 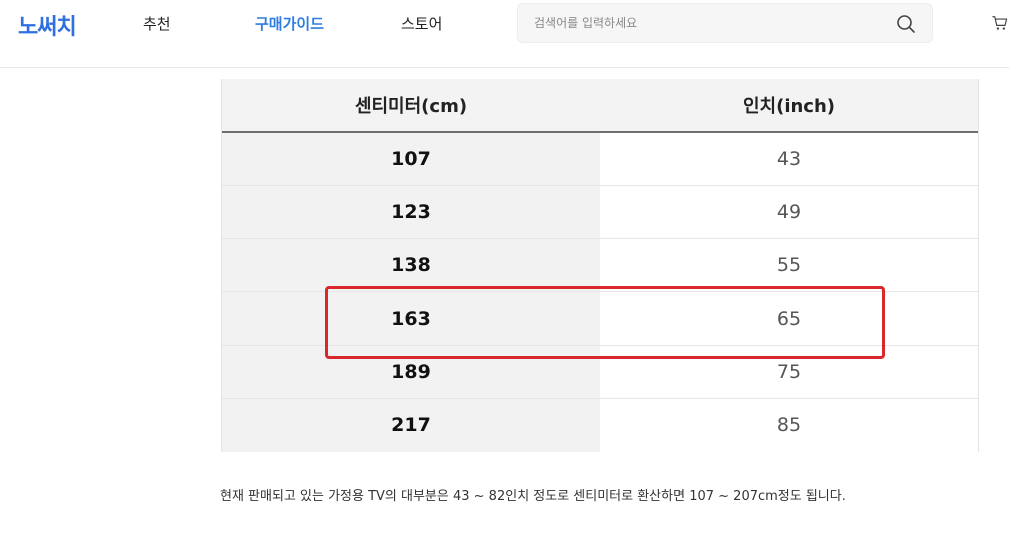 I want to click on cm-cell: 189, so click(x=411, y=372).